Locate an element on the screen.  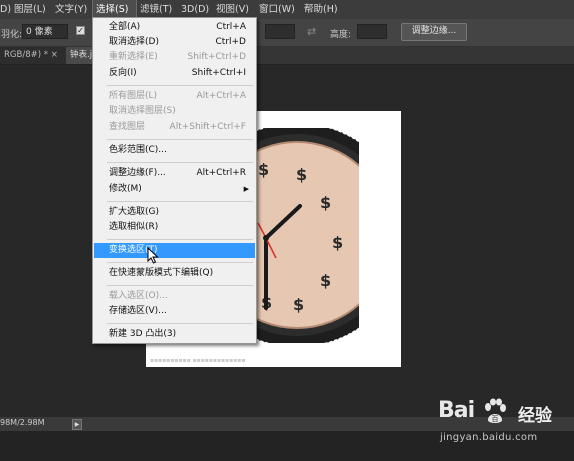
menu-item-deselect-layers: 取消选择图层(S) is located at coordinates (142, 111).